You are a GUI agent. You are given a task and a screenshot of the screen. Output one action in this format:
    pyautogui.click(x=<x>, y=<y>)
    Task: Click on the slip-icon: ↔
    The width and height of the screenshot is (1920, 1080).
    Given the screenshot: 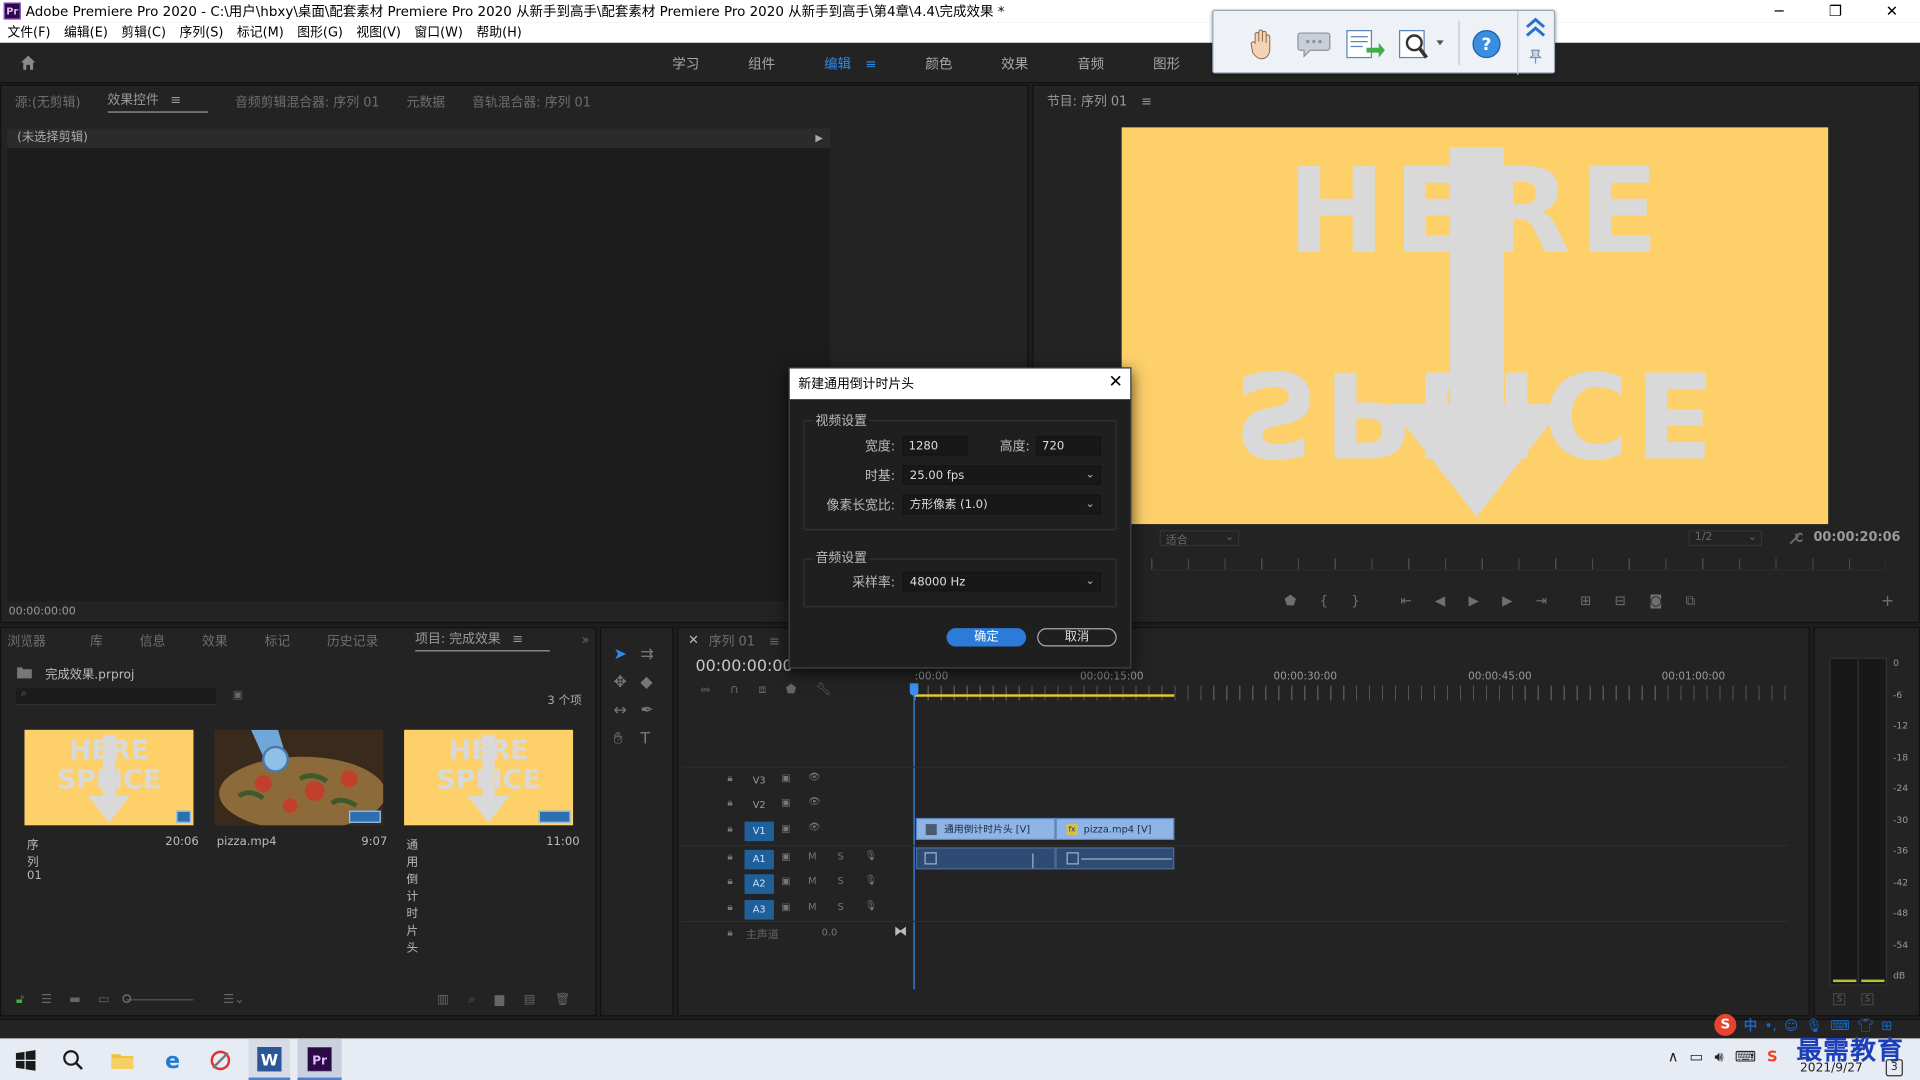 What is the action you would take?
    pyautogui.click(x=626, y=711)
    